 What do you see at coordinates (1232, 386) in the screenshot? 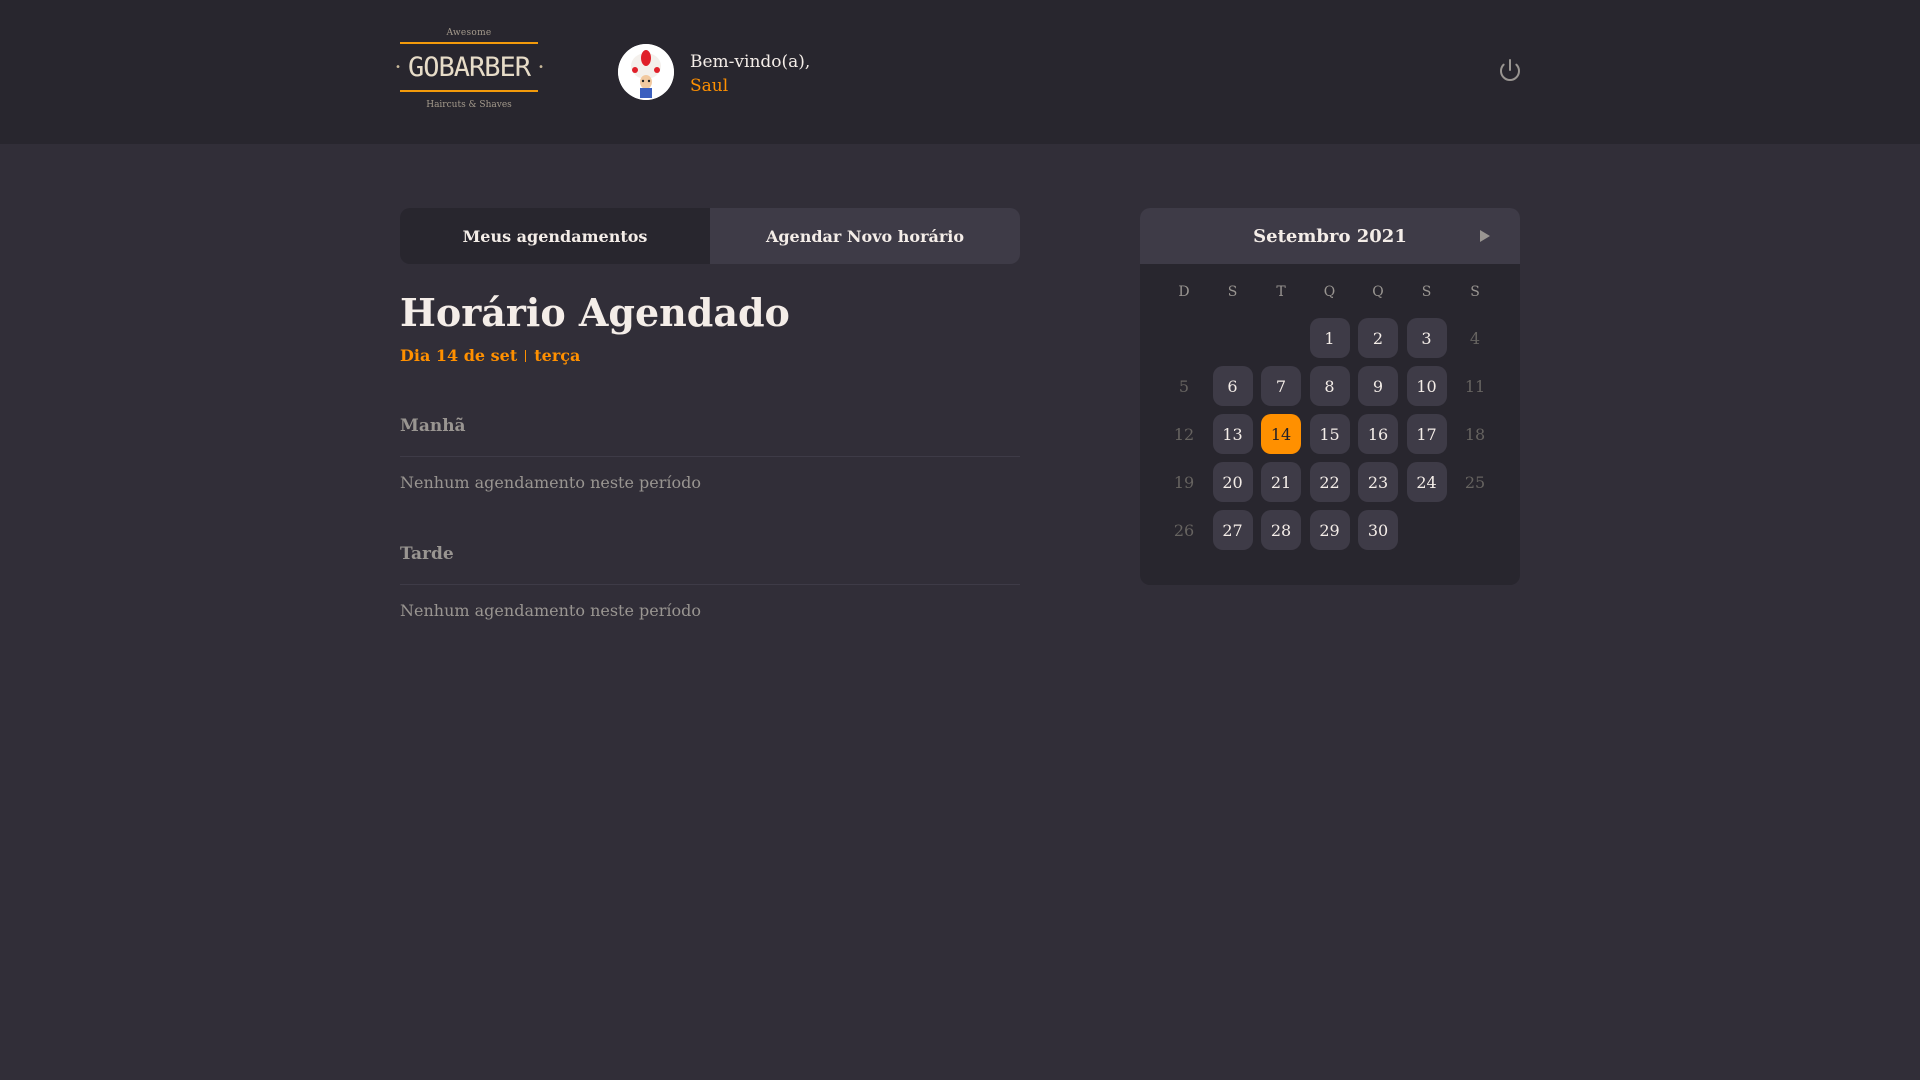
I see `calendar-day: 6` at bounding box center [1232, 386].